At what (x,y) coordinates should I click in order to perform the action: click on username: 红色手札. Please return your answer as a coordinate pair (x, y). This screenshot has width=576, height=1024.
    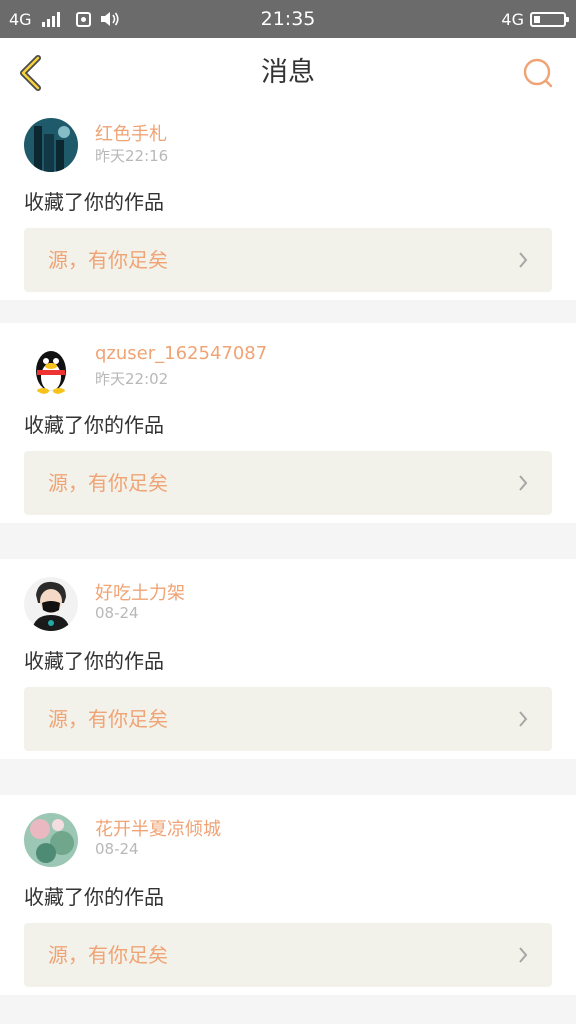
    Looking at the image, I should click on (131, 133).